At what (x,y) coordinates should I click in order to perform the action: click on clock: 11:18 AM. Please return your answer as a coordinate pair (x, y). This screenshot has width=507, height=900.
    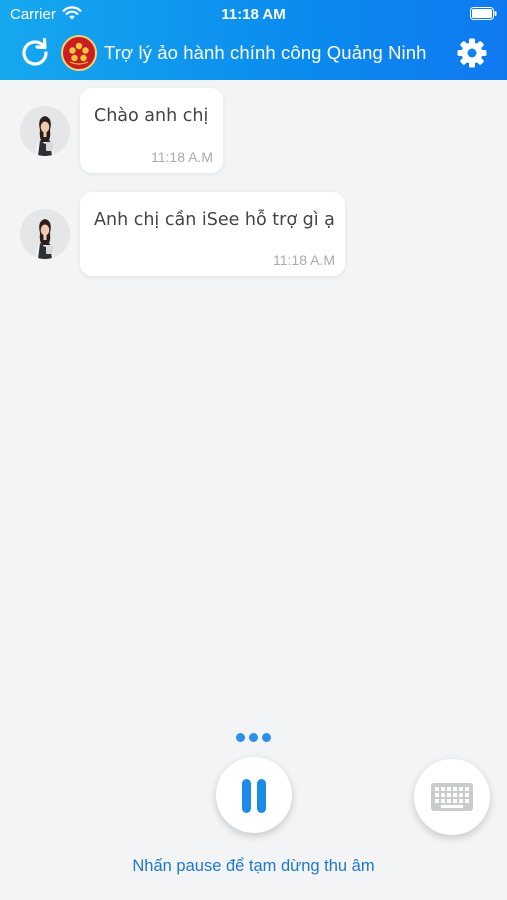
    Looking at the image, I should click on (253, 14).